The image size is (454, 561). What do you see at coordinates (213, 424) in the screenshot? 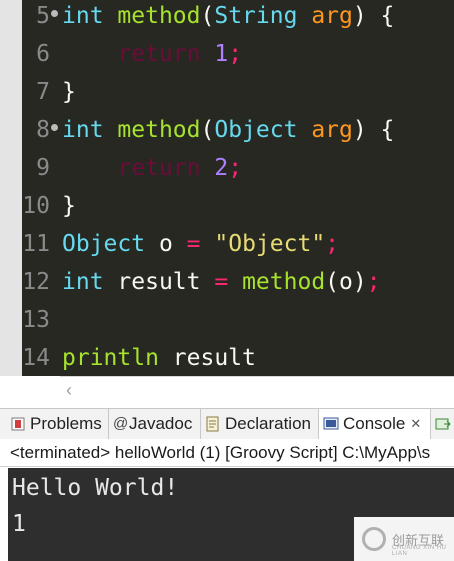
I see `declaration-icon` at bounding box center [213, 424].